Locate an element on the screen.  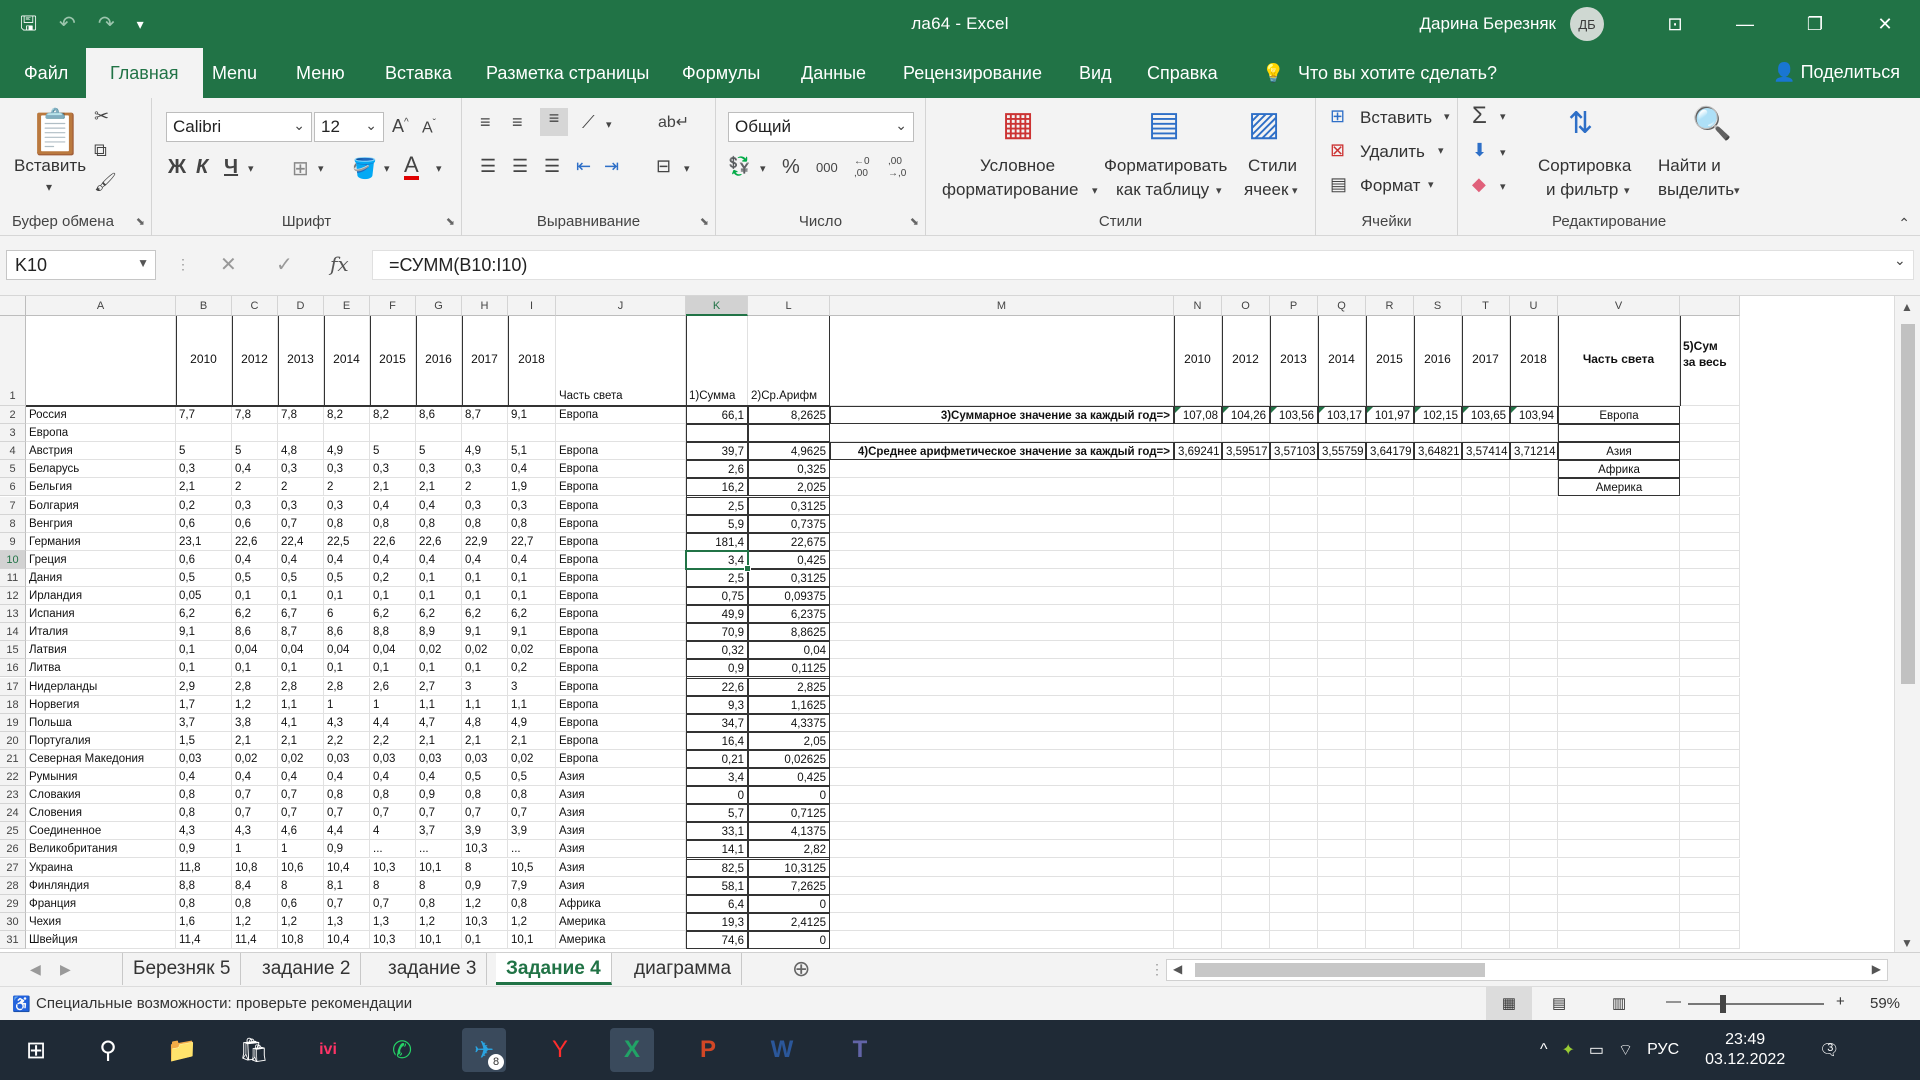
cell-n20 is located at coordinates (1198, 740).